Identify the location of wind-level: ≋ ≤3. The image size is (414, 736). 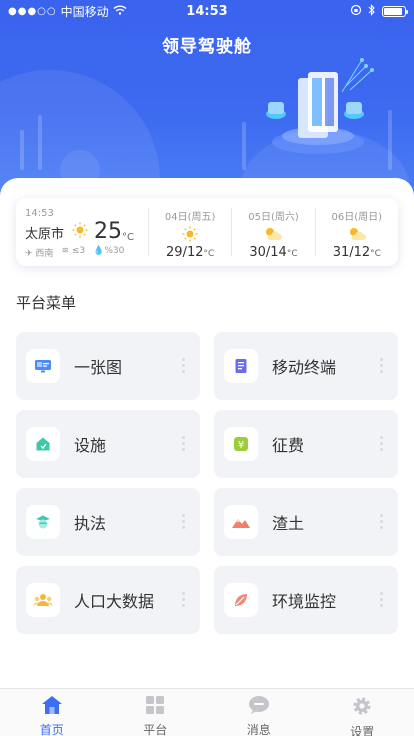
(73, 252).